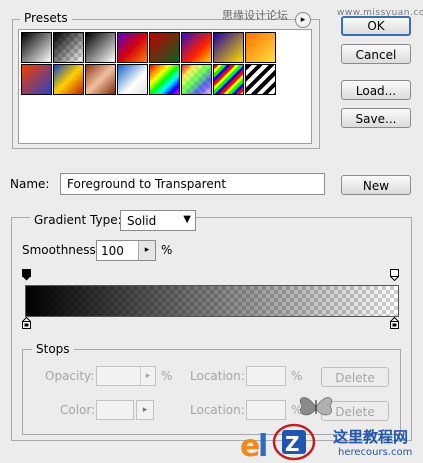 The width and height of the screenshot is (423, 463). I want to click on gradient-type-value: Solid, so click(142, 221).